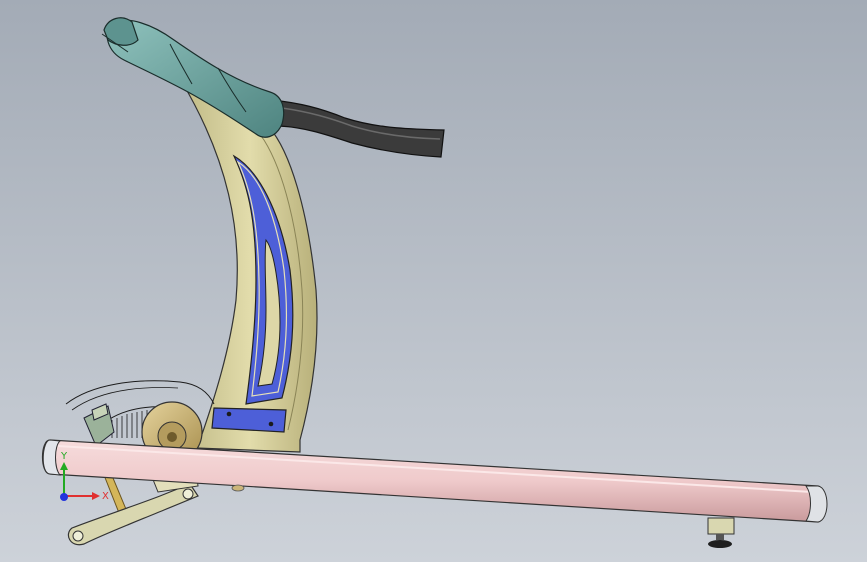 The image size is (867, 562). What do you see at coordinates (64, 456) in the screenshot?
I see `triad-y-label: Y` at bounding box center [64, 456].